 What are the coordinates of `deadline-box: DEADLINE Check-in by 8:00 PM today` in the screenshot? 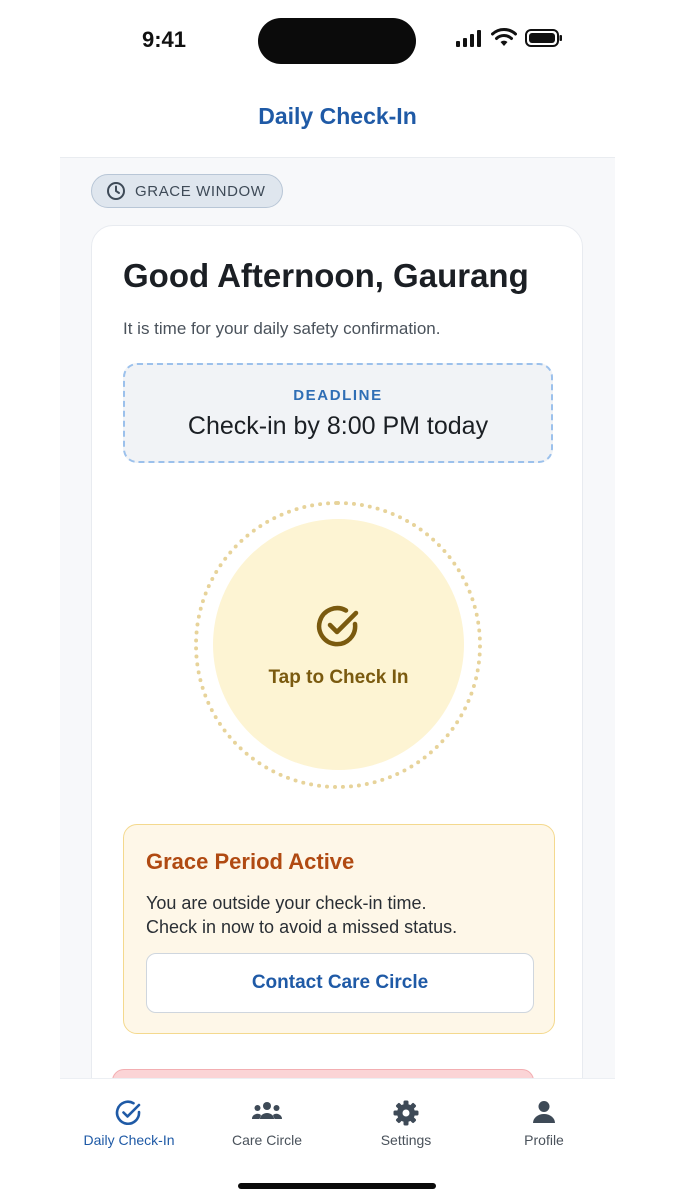 It's located at (338, 413).